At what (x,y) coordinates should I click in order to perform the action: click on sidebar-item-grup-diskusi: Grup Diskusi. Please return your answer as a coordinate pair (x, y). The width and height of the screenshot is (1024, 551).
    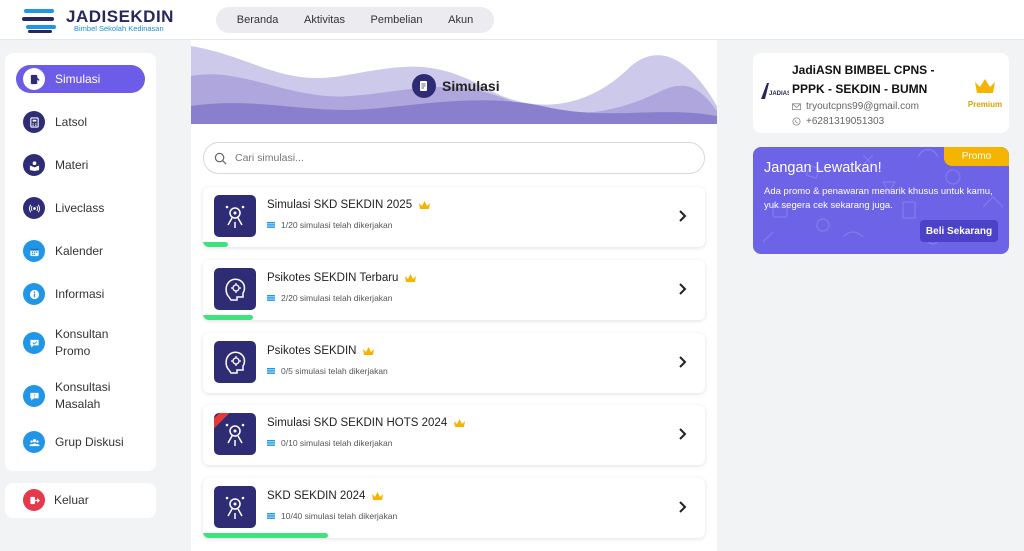
    Looking at the image, I should click on (80, 442).